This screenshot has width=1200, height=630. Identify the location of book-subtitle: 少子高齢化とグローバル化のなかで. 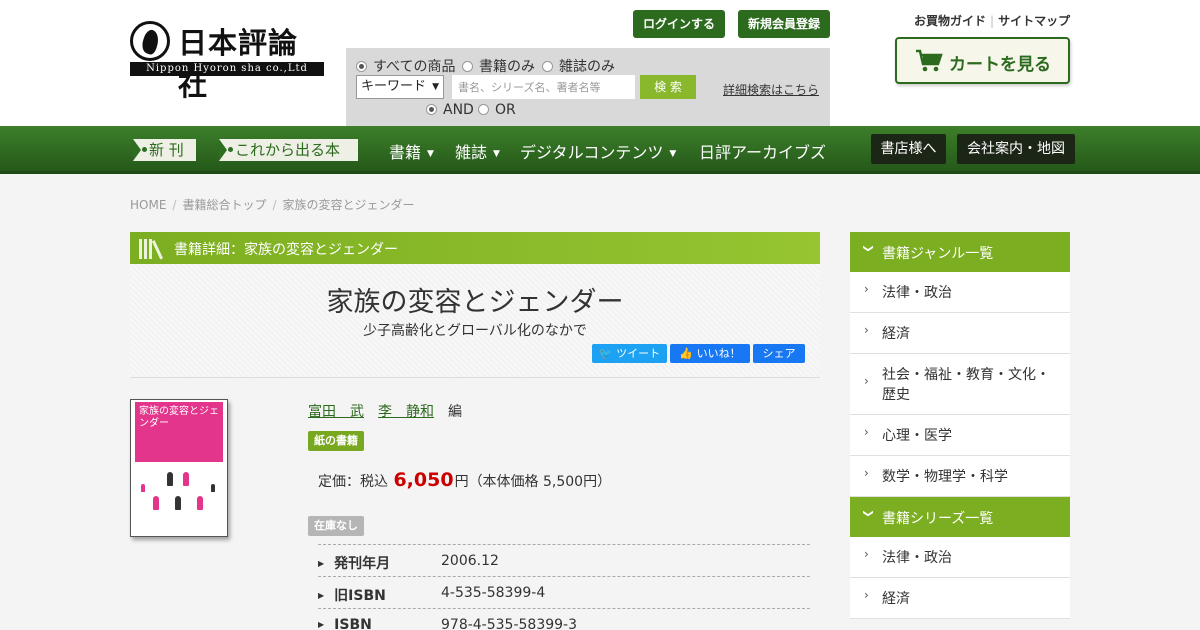
(475, 331).